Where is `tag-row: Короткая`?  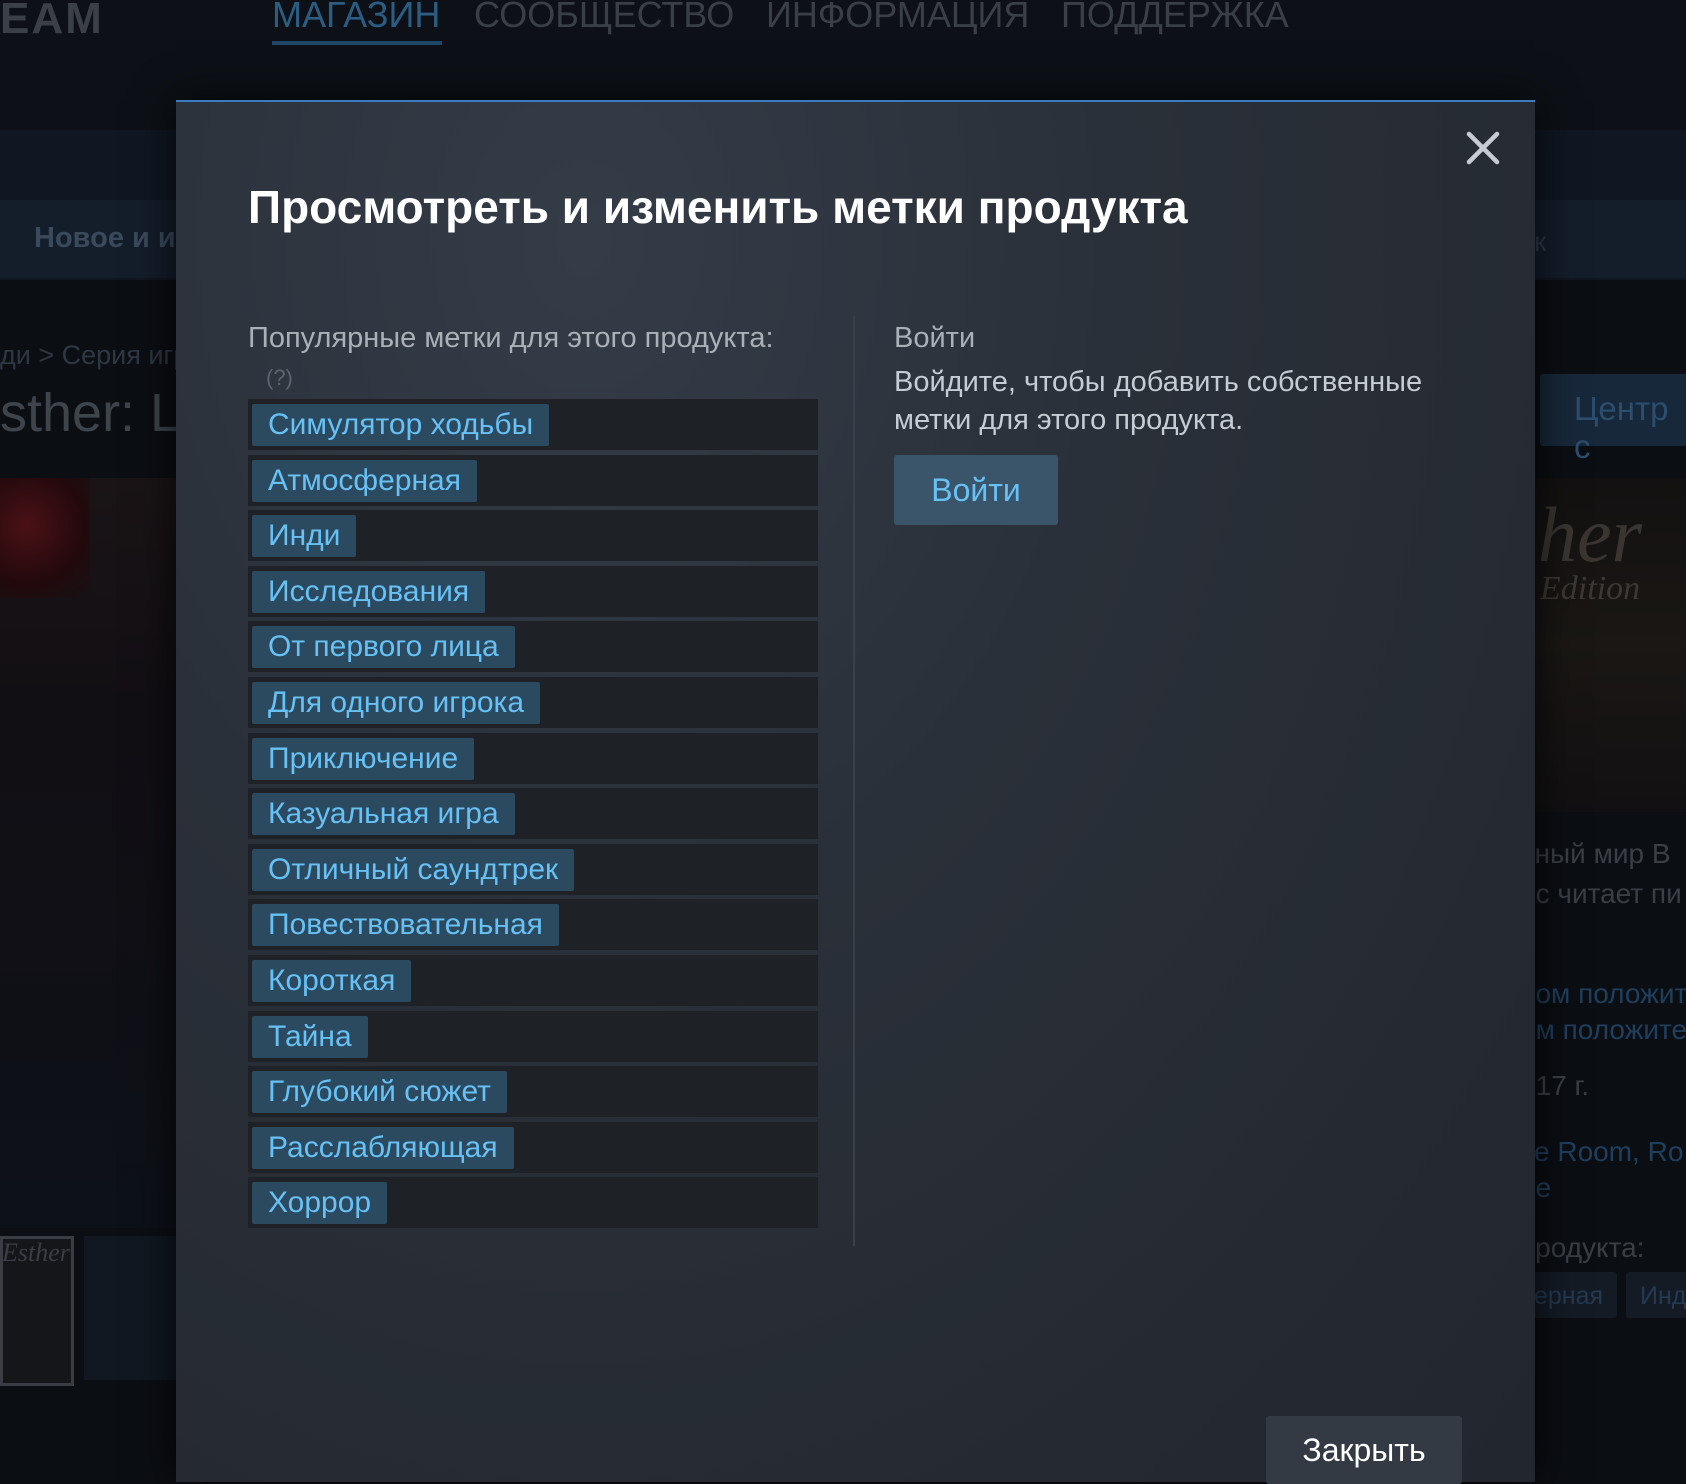 tag-row: Короткая is located at coordinates (533, 980).